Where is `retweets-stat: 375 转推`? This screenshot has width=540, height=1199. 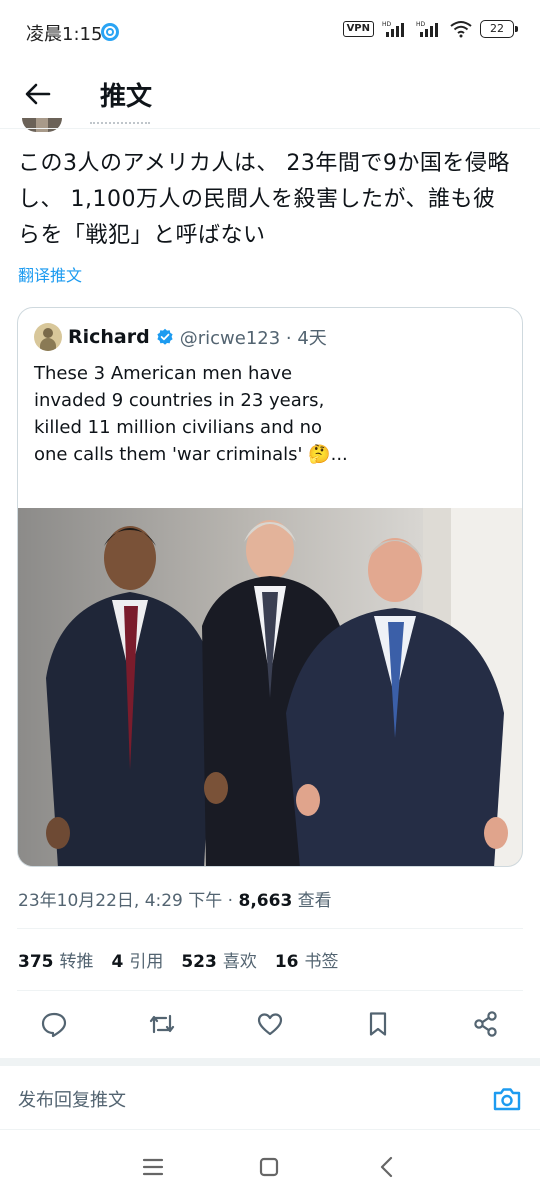 retweets-stat: 375 转推 is located at coordinates (56, 959).